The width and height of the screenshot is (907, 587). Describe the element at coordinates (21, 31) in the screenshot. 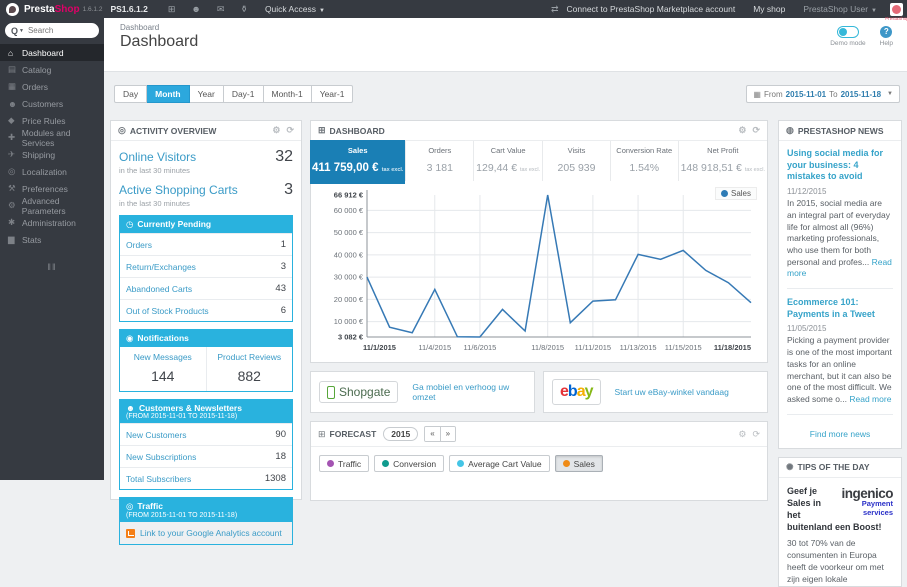

I see `search-scope-caret: ▼` at that location.